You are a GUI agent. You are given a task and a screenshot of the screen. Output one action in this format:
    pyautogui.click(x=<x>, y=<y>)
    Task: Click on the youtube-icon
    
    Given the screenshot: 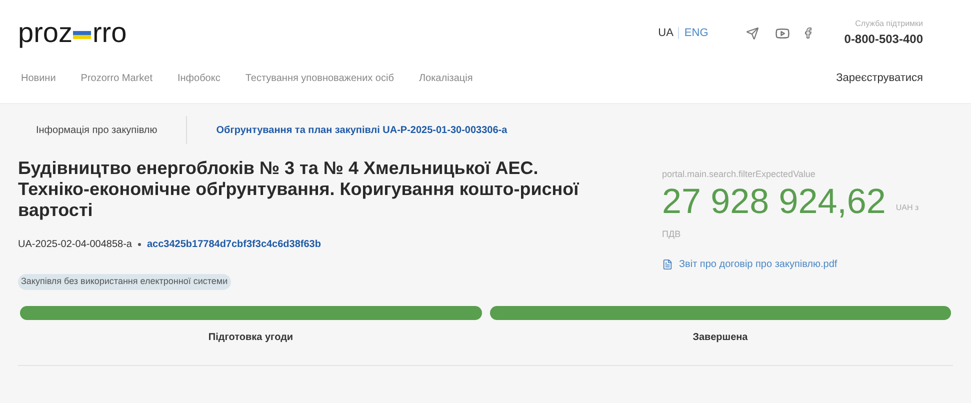 What is the action you would take?
    pyautogui.click(x=782, y=33)
    